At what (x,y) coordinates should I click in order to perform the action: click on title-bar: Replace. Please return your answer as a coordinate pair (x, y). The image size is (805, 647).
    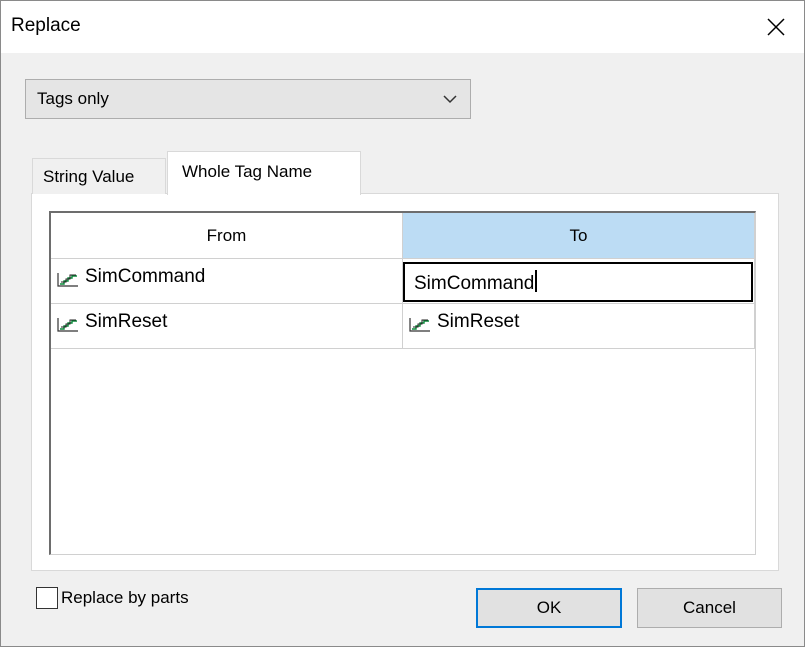
    Looking at the image, I should click on (402, 27).